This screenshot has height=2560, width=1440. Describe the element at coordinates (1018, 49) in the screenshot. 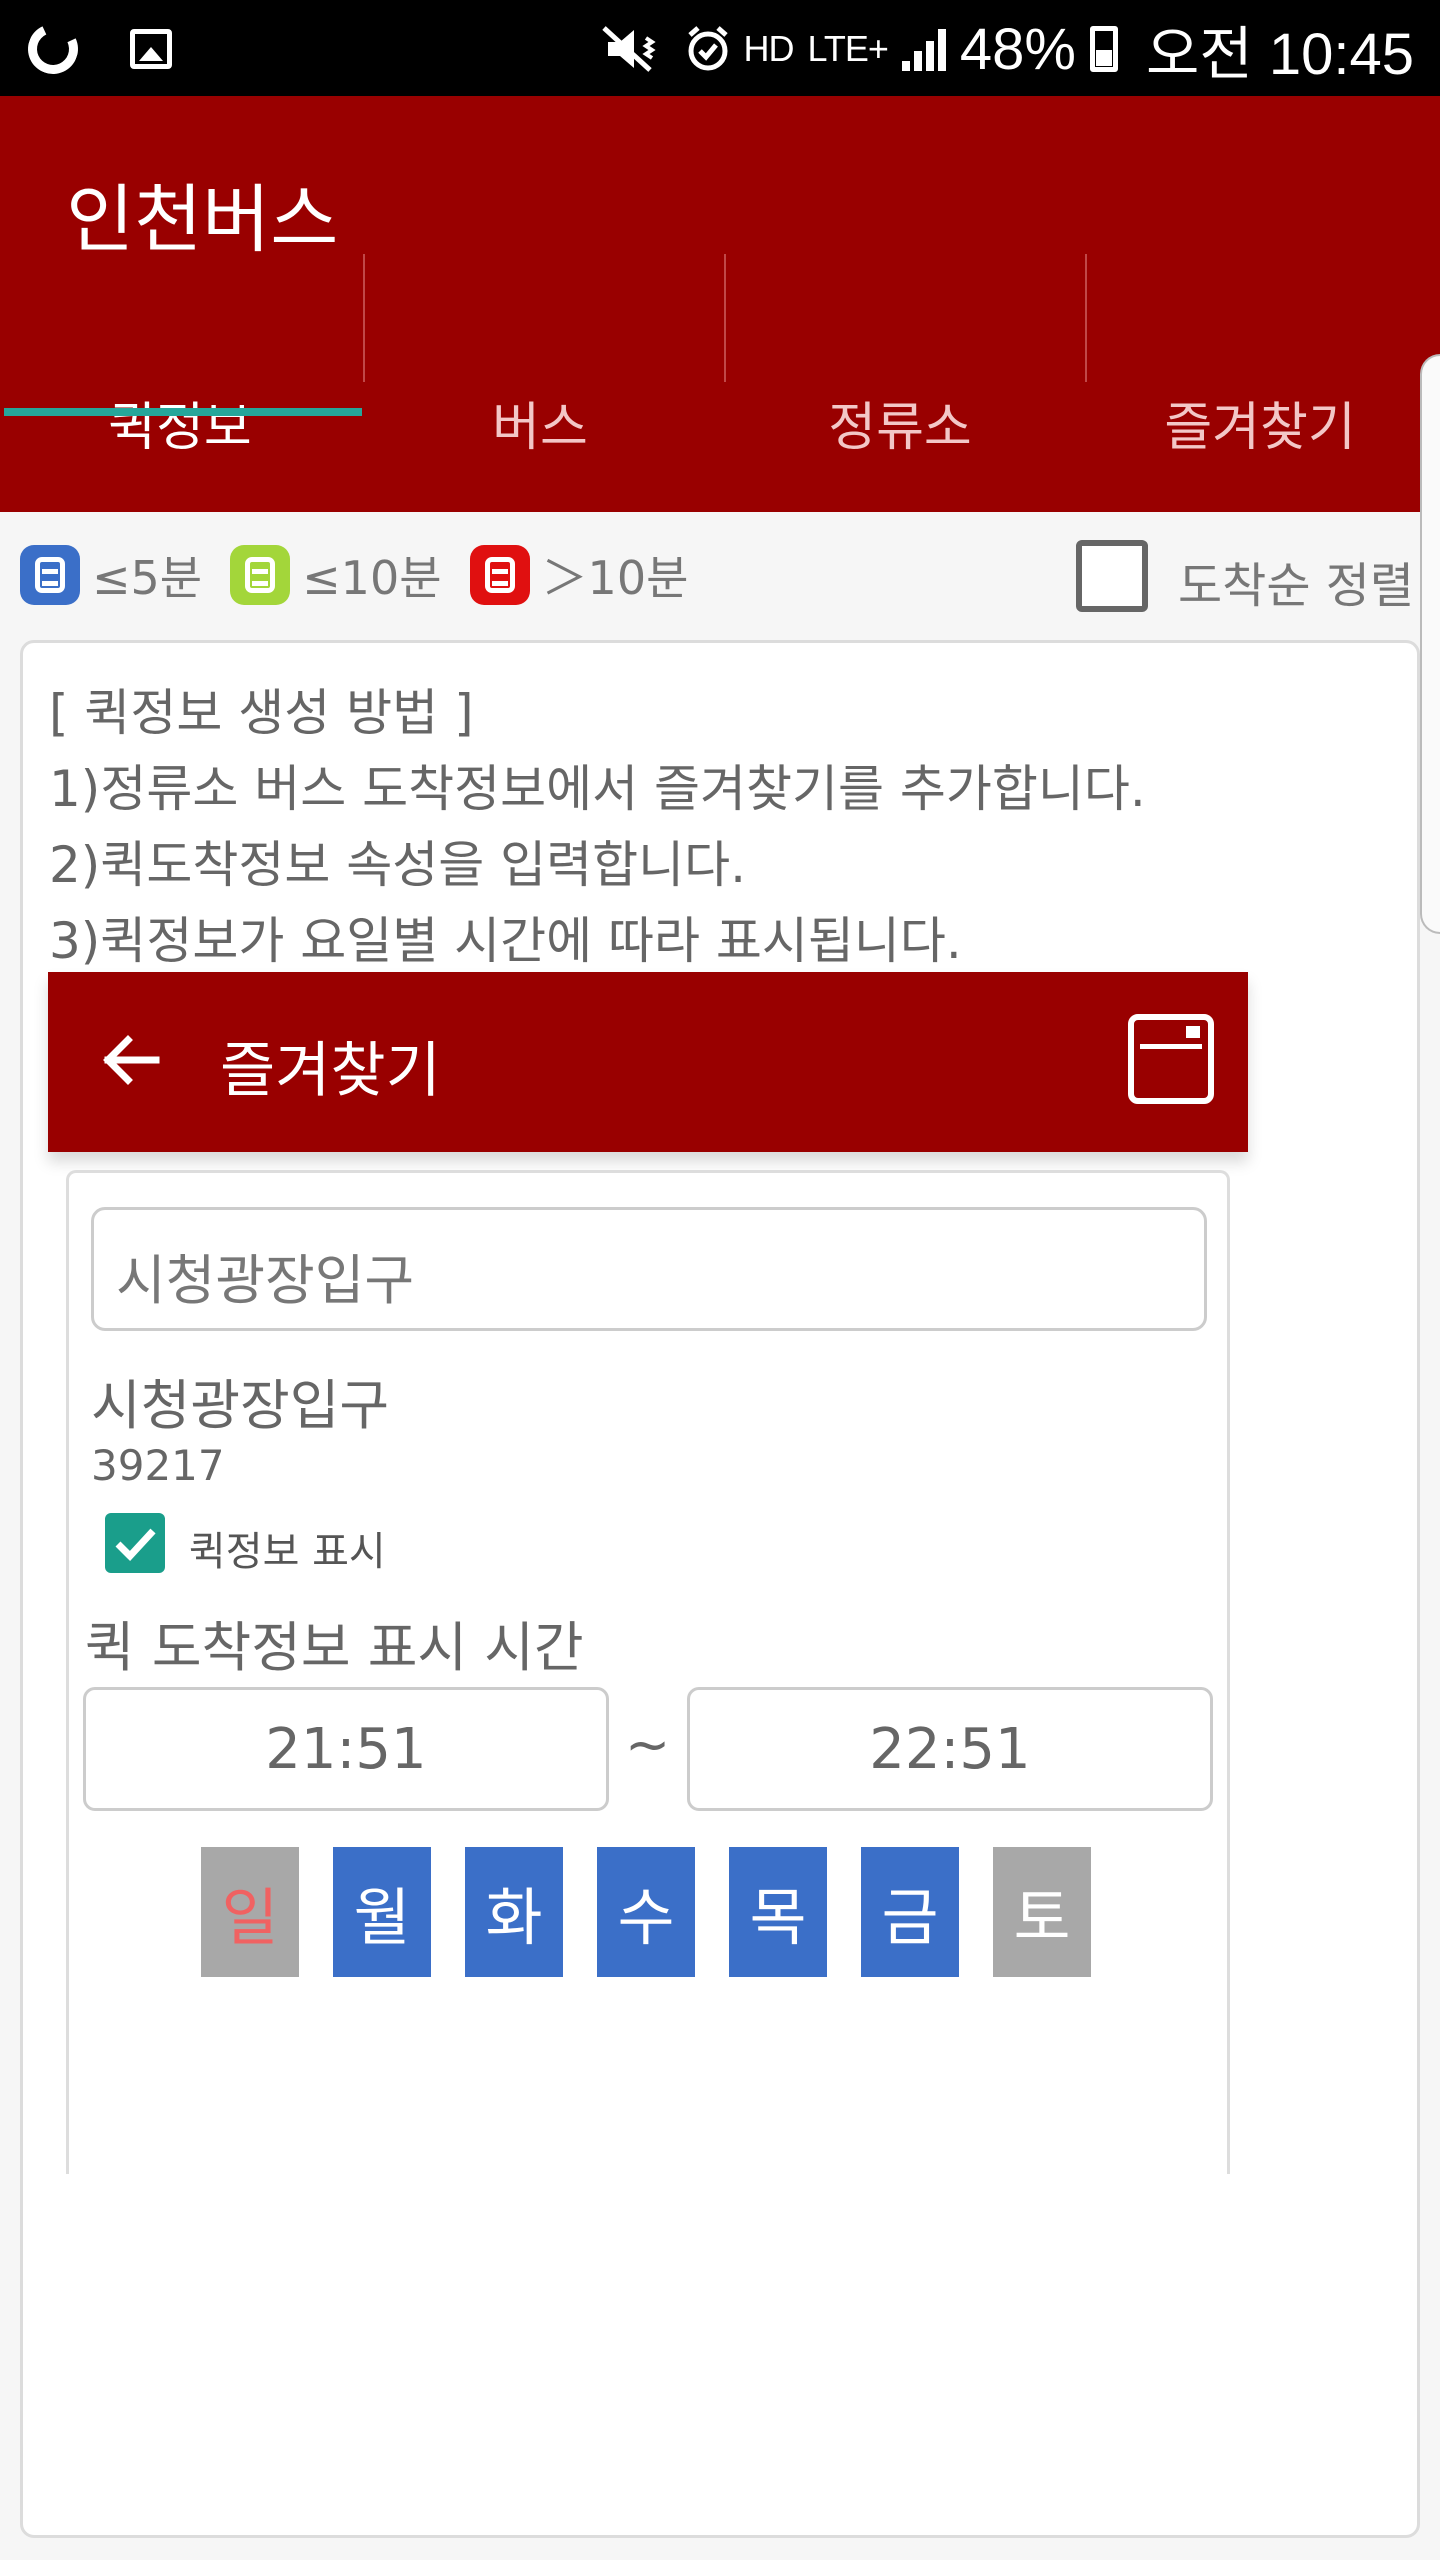

I see `battery-percent: 48%` at that location.